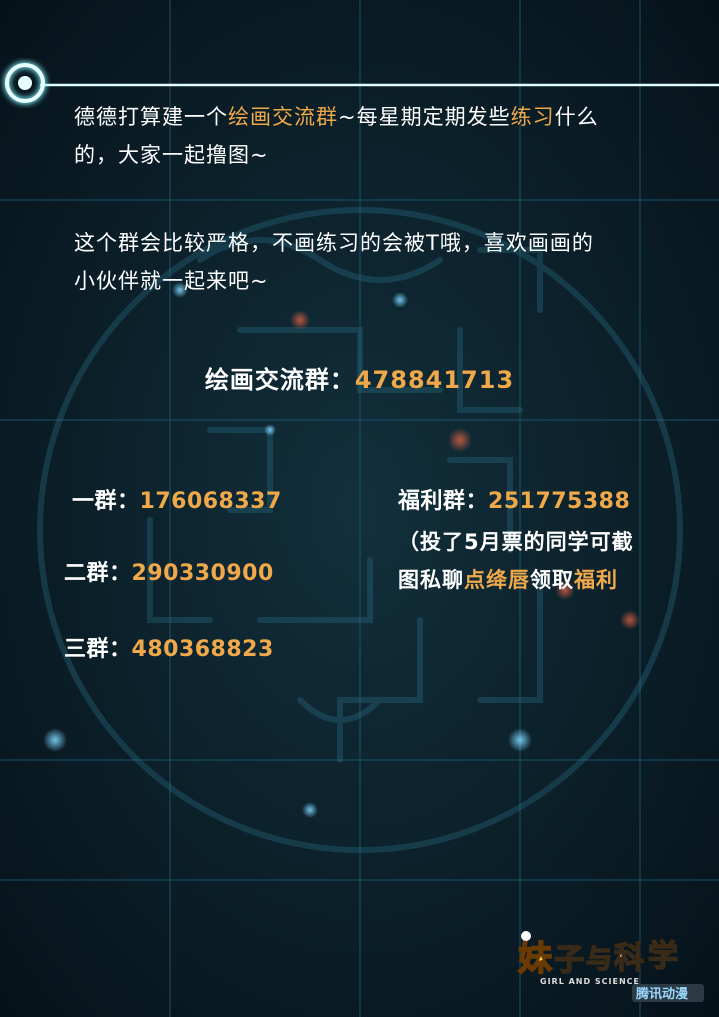 This screenshot has width=719, height=1017. What do you see at coordinates (569, 960) in the screenshot?
I see `svg-text: 子` at bounding box center [569, 960].